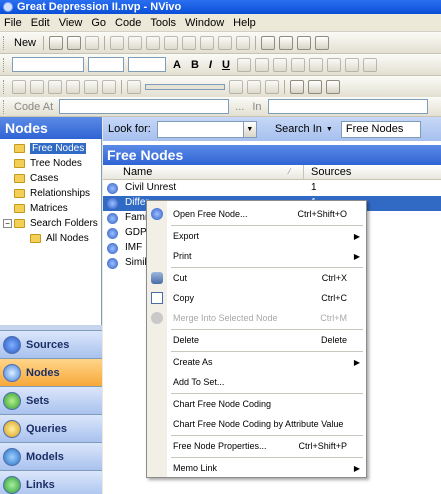 Image resolution: width=441 pixels, height=494 pixels. I want to click on font-color-icon: A, so click(177, 65).